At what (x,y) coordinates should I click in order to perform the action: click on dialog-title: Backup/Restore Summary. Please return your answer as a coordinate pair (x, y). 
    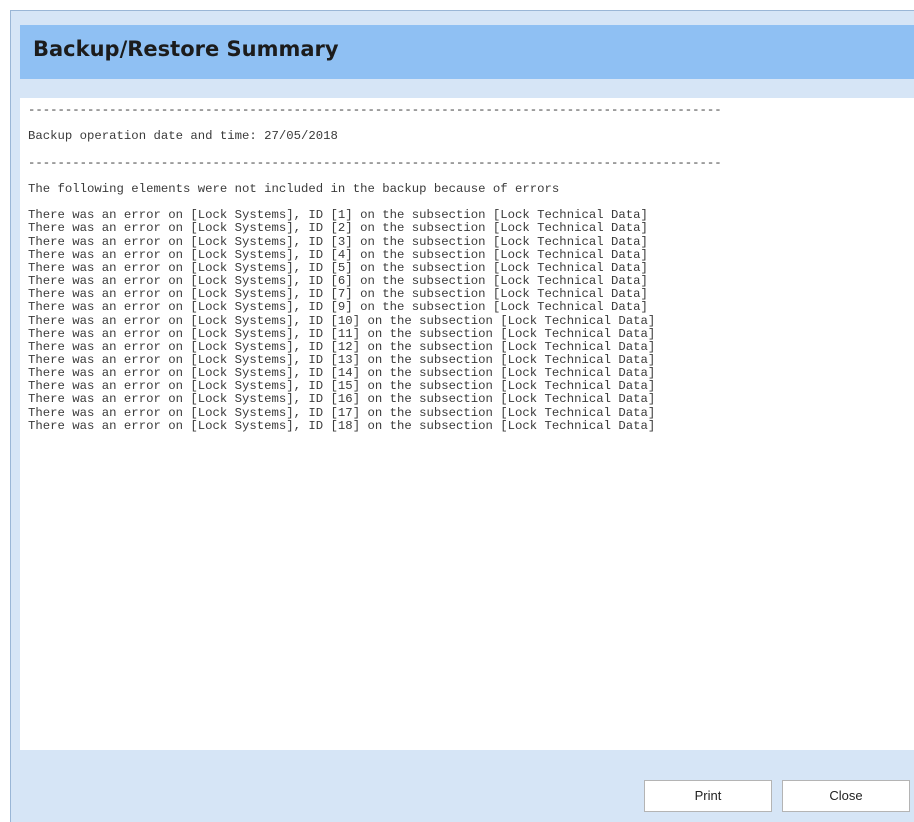
    Looking at the image, I should click on (186, 49).